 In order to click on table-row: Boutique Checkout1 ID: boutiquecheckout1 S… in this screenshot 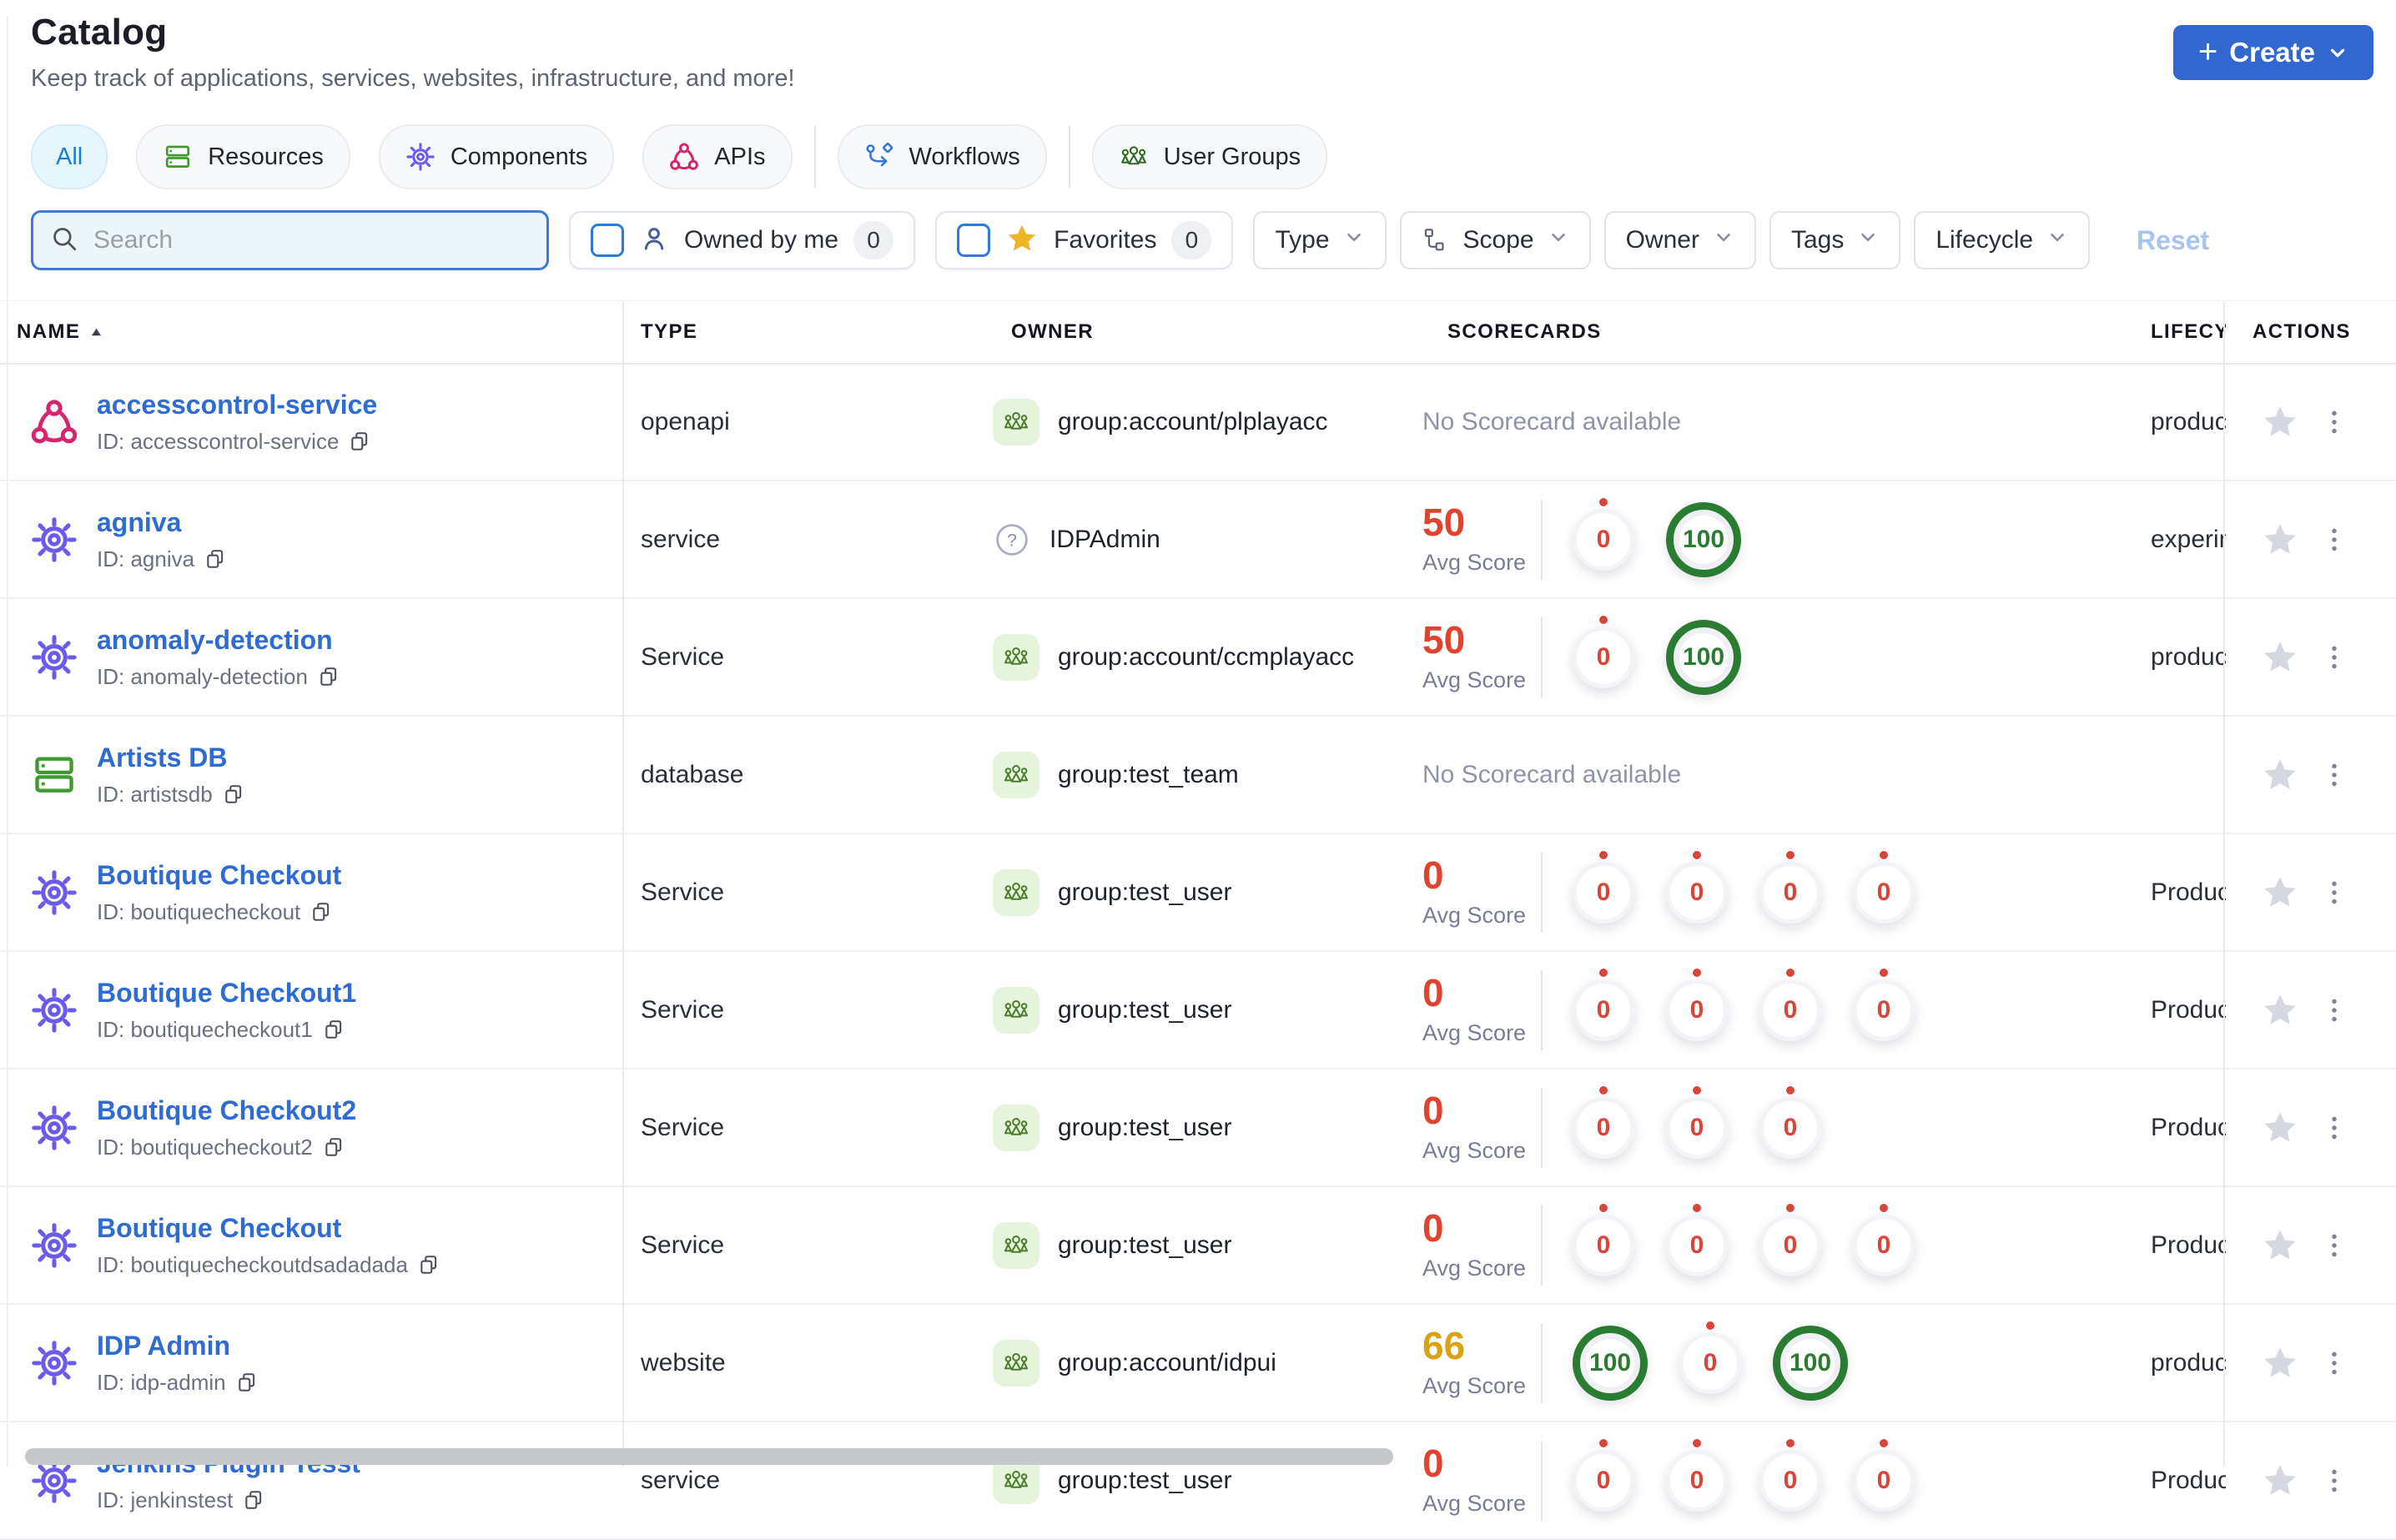, I will do `click(1198, 1010)`.